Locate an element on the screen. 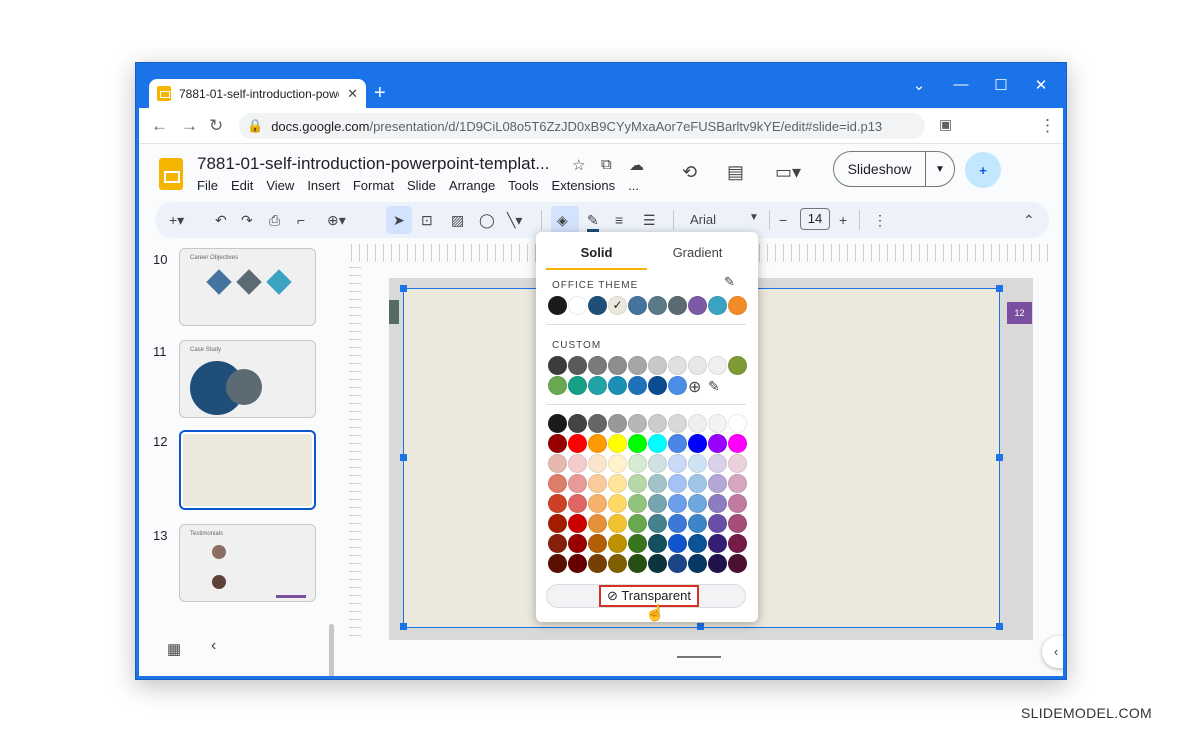 The width and height of the screenshot is (1200, 743). eyedropper-icon: ✎ is located at coordinates (714, 386).